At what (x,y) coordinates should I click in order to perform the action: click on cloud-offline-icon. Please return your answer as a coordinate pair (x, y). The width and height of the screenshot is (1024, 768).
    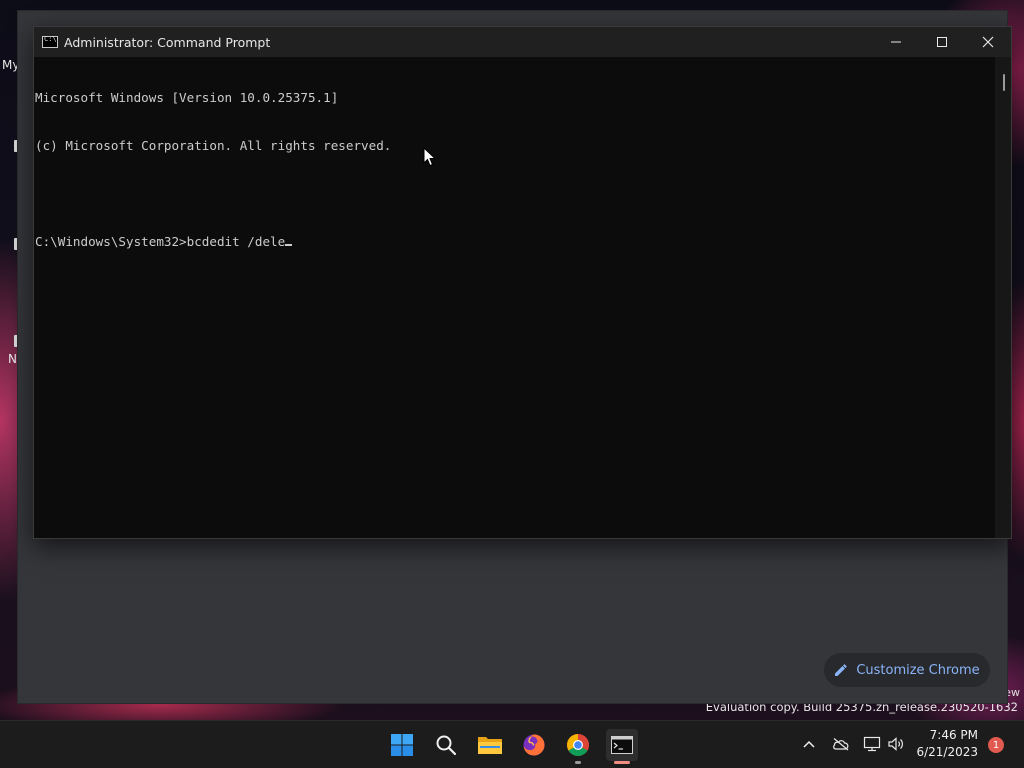
    Looking at the image, I should click on (841, 744).